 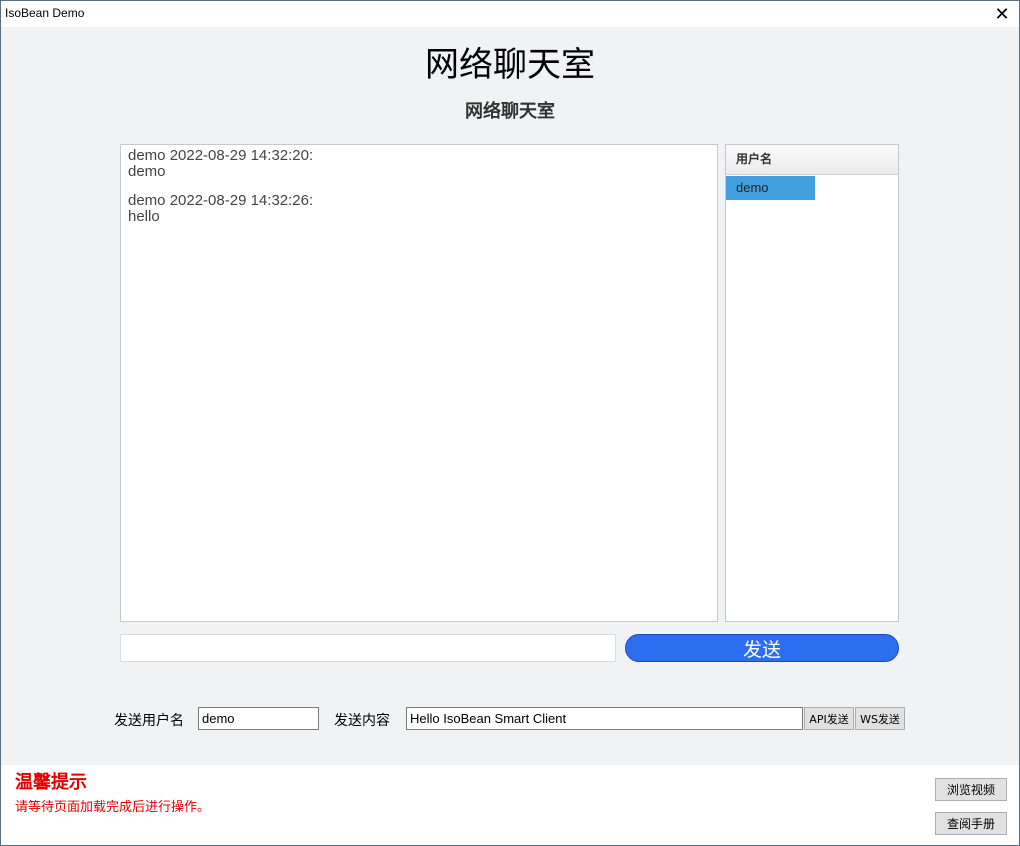 What do you see at coordinates (362, 721) in the screenshot?
I see `send-content-label: 发送内容` at bounding box center [362, 721].